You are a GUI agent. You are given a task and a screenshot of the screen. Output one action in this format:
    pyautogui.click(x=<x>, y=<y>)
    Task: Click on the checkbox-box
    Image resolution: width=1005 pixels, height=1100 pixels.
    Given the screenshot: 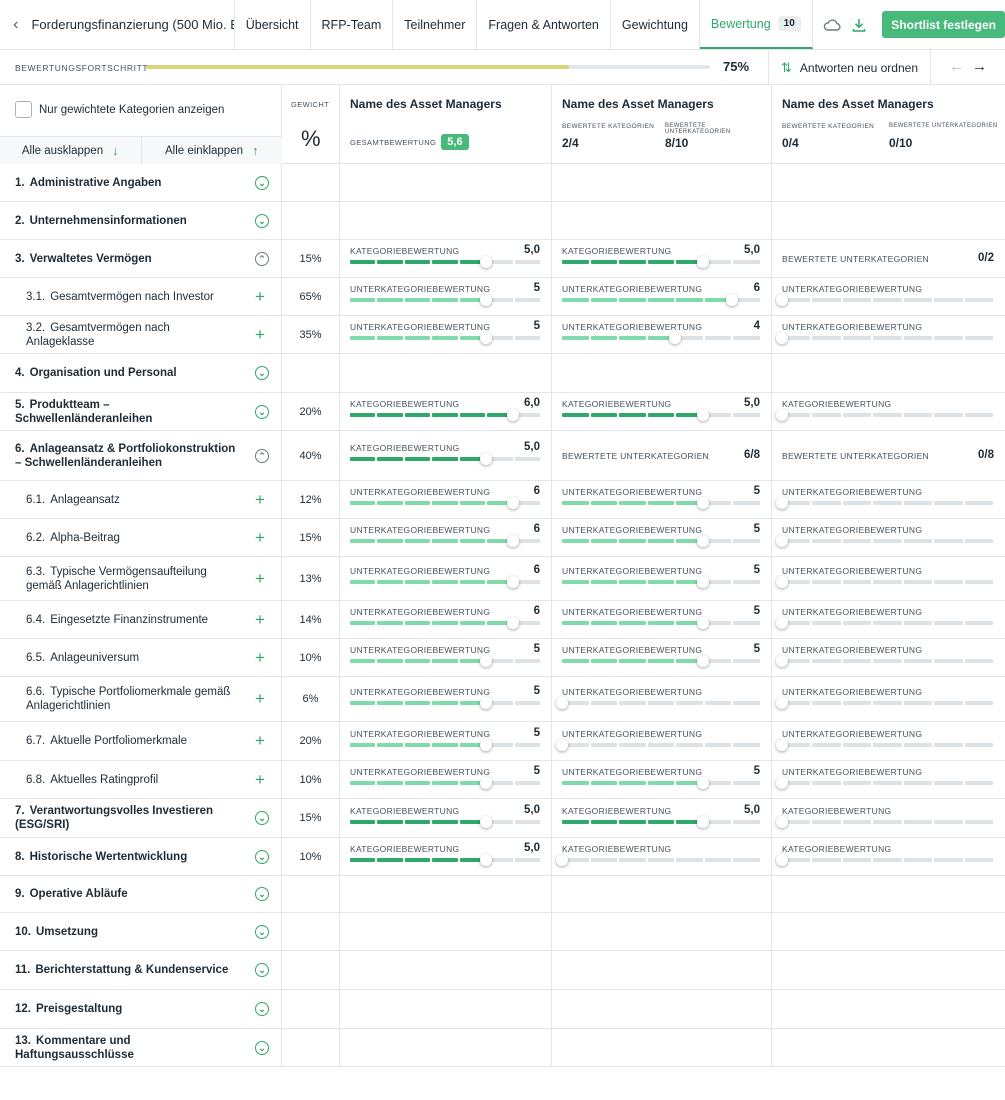 What is the action you would take?
    pyautogui.click(x=23, y=109)
    